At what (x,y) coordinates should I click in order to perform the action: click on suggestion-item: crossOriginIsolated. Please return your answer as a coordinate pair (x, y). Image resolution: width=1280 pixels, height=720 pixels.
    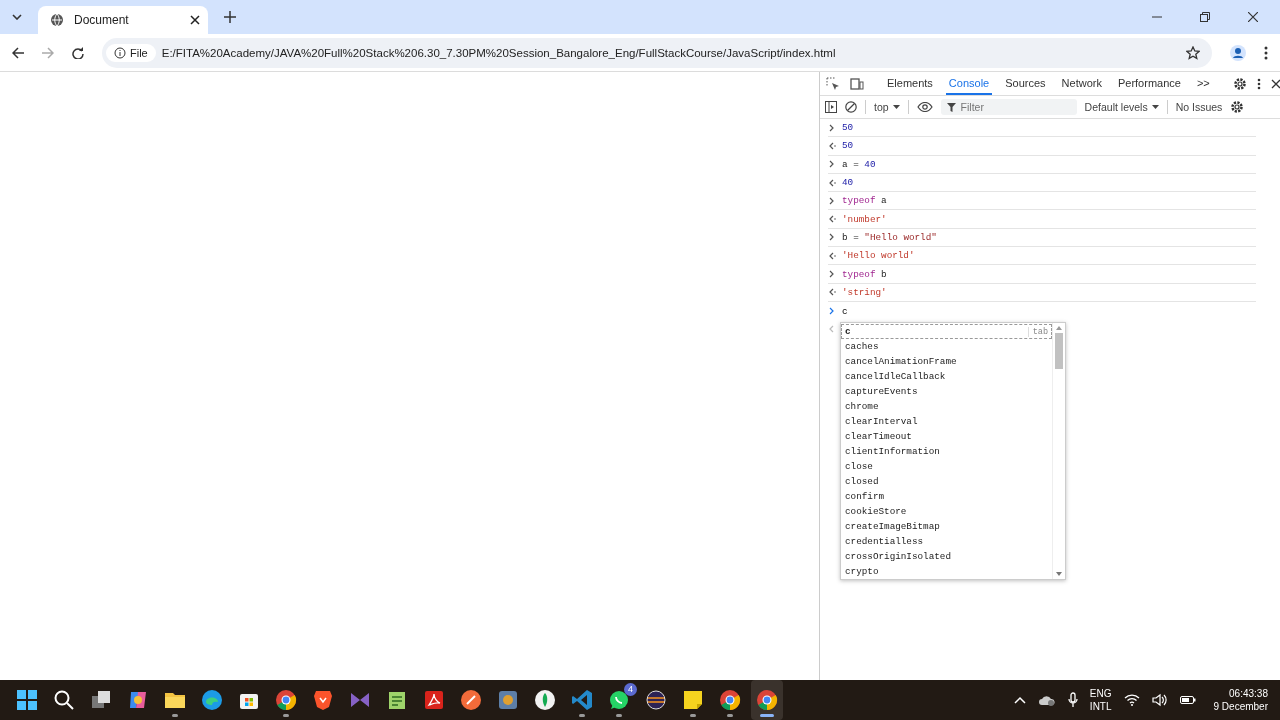
    Looking at the image, I should click on (946, 556).